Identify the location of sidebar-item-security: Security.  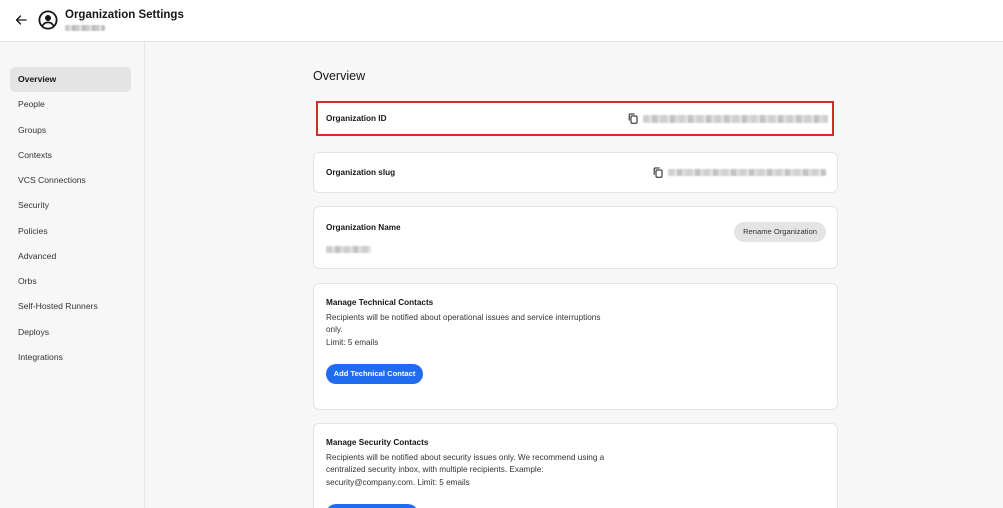
(70, 205).